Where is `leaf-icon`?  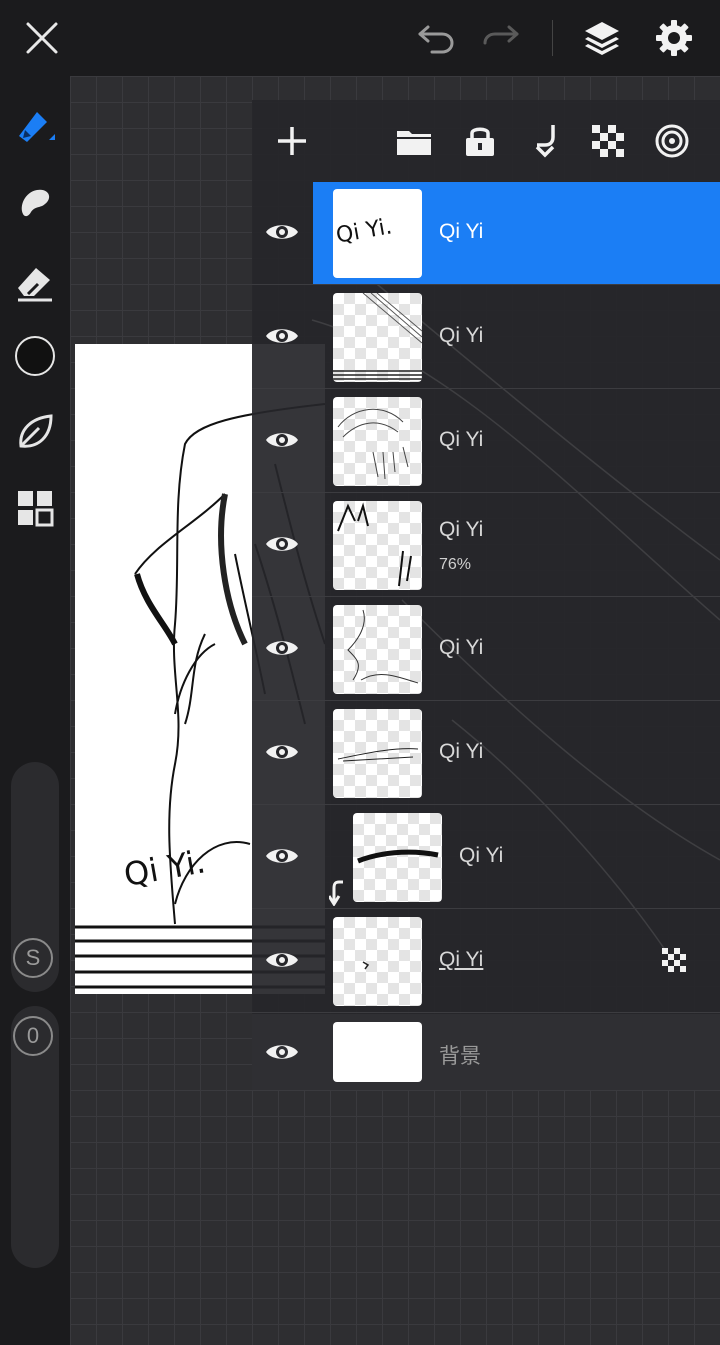
leaf-icon is located at coordinates (35, 432).